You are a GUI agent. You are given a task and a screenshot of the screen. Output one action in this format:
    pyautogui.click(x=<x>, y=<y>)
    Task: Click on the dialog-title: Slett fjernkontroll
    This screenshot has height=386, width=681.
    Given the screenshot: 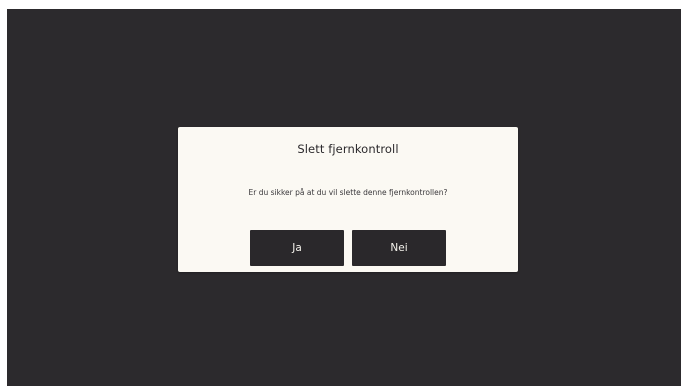 What is the action you would take?
    pyautogui.click(x=348, y=149)
    